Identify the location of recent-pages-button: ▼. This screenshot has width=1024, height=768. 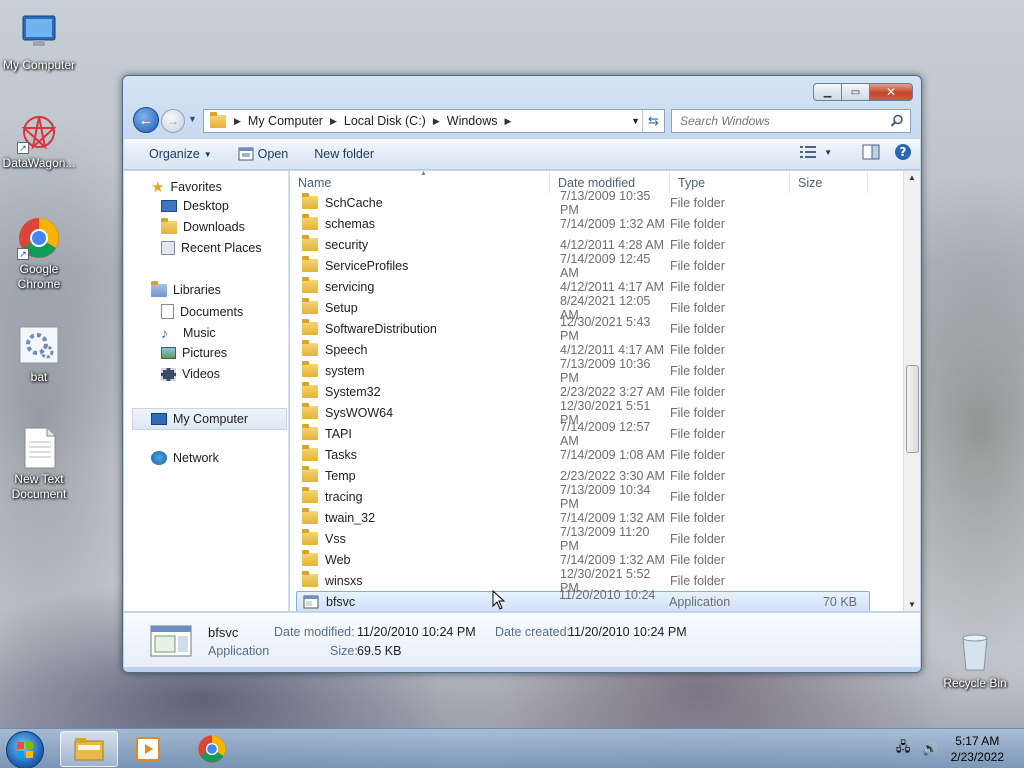
(192, 119).